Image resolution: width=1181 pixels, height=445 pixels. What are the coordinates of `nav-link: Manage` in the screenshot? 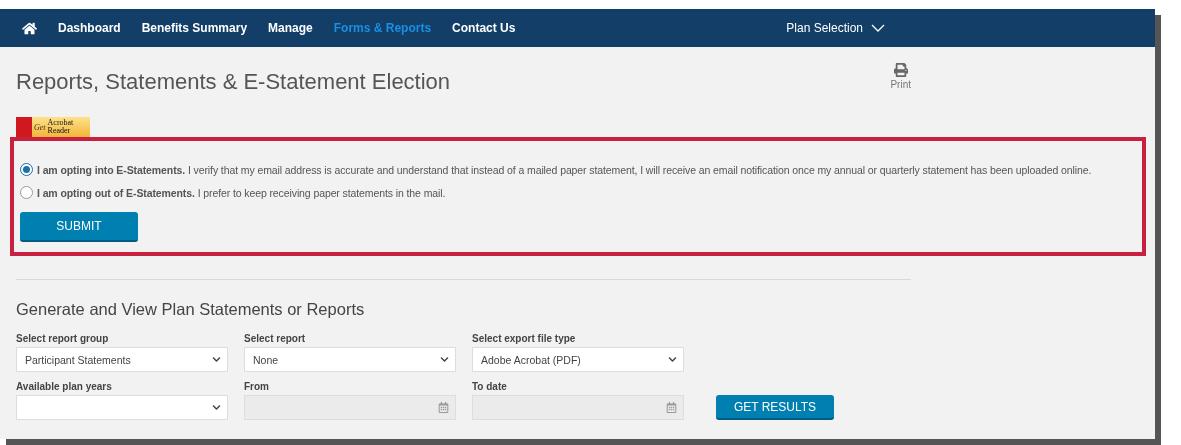 It's located at (290, 28).